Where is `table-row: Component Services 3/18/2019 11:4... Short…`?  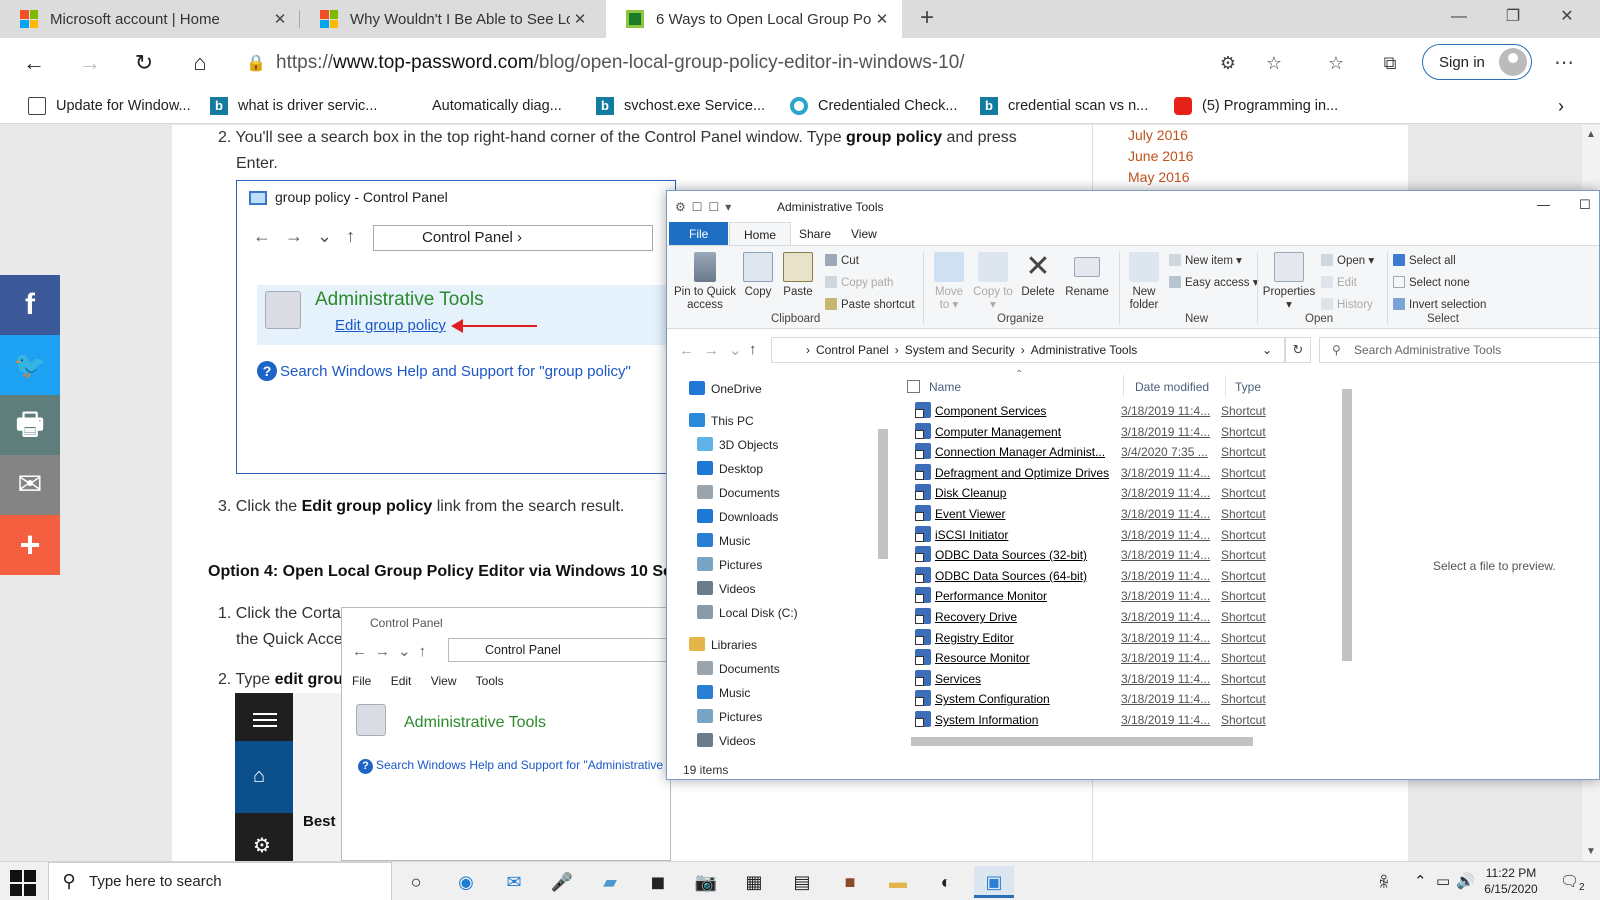 table-row: Component Services 3/18/2019 11:4... Short… is located at coordinates (1090, 411).